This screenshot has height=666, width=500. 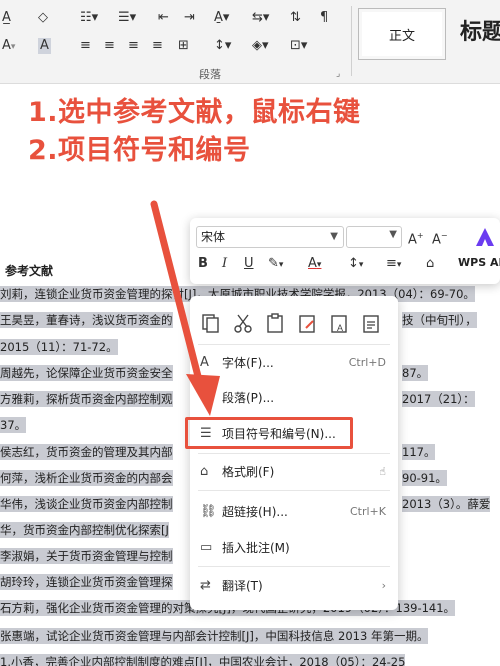 I want to click on wps-ai-button: WPS AI, so click(x=479, y=262).